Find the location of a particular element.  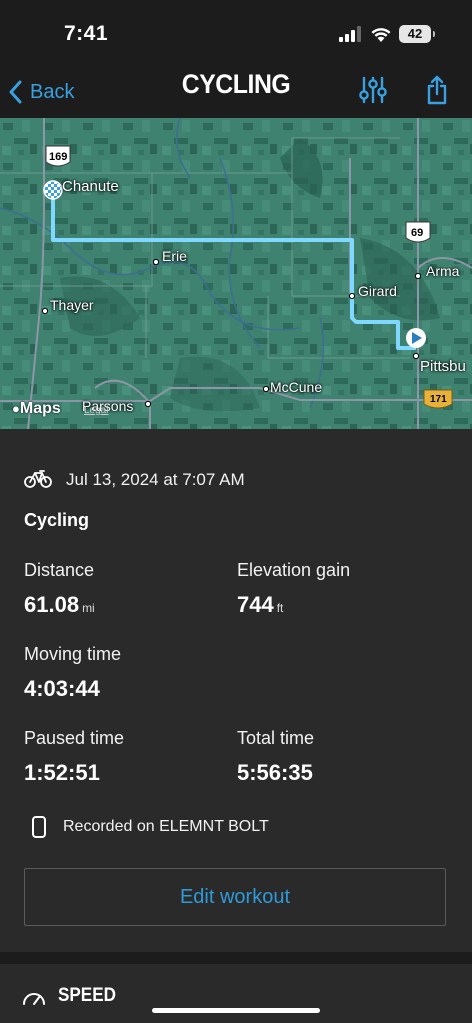

activity-type: Cycling is located at coordinates (57, 520).